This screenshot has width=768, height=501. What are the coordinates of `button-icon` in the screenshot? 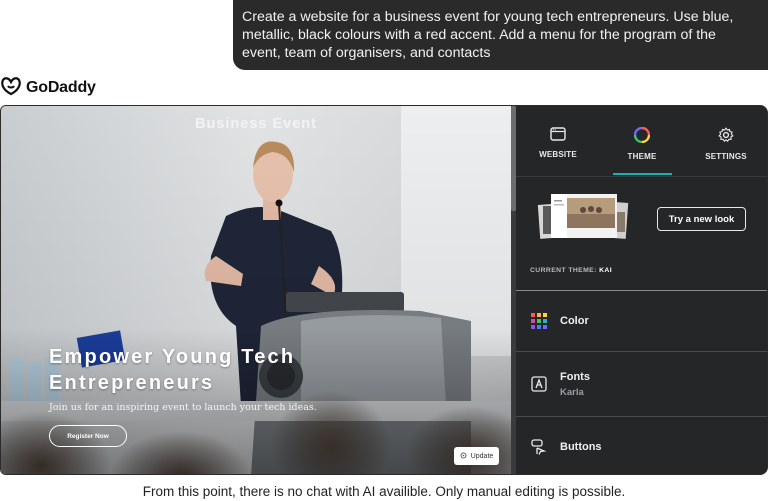 It's located at (539, 446).